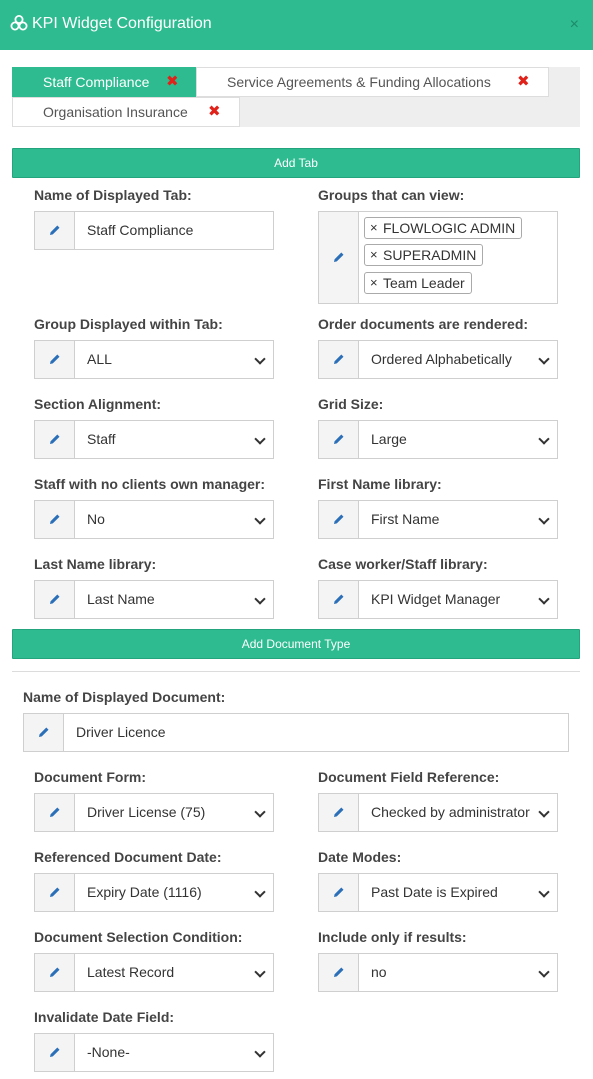  What do you see at coordinates (154, 359) in the screenshot?
I see `group-within-select: ALL` at bounding box center [154, 359].